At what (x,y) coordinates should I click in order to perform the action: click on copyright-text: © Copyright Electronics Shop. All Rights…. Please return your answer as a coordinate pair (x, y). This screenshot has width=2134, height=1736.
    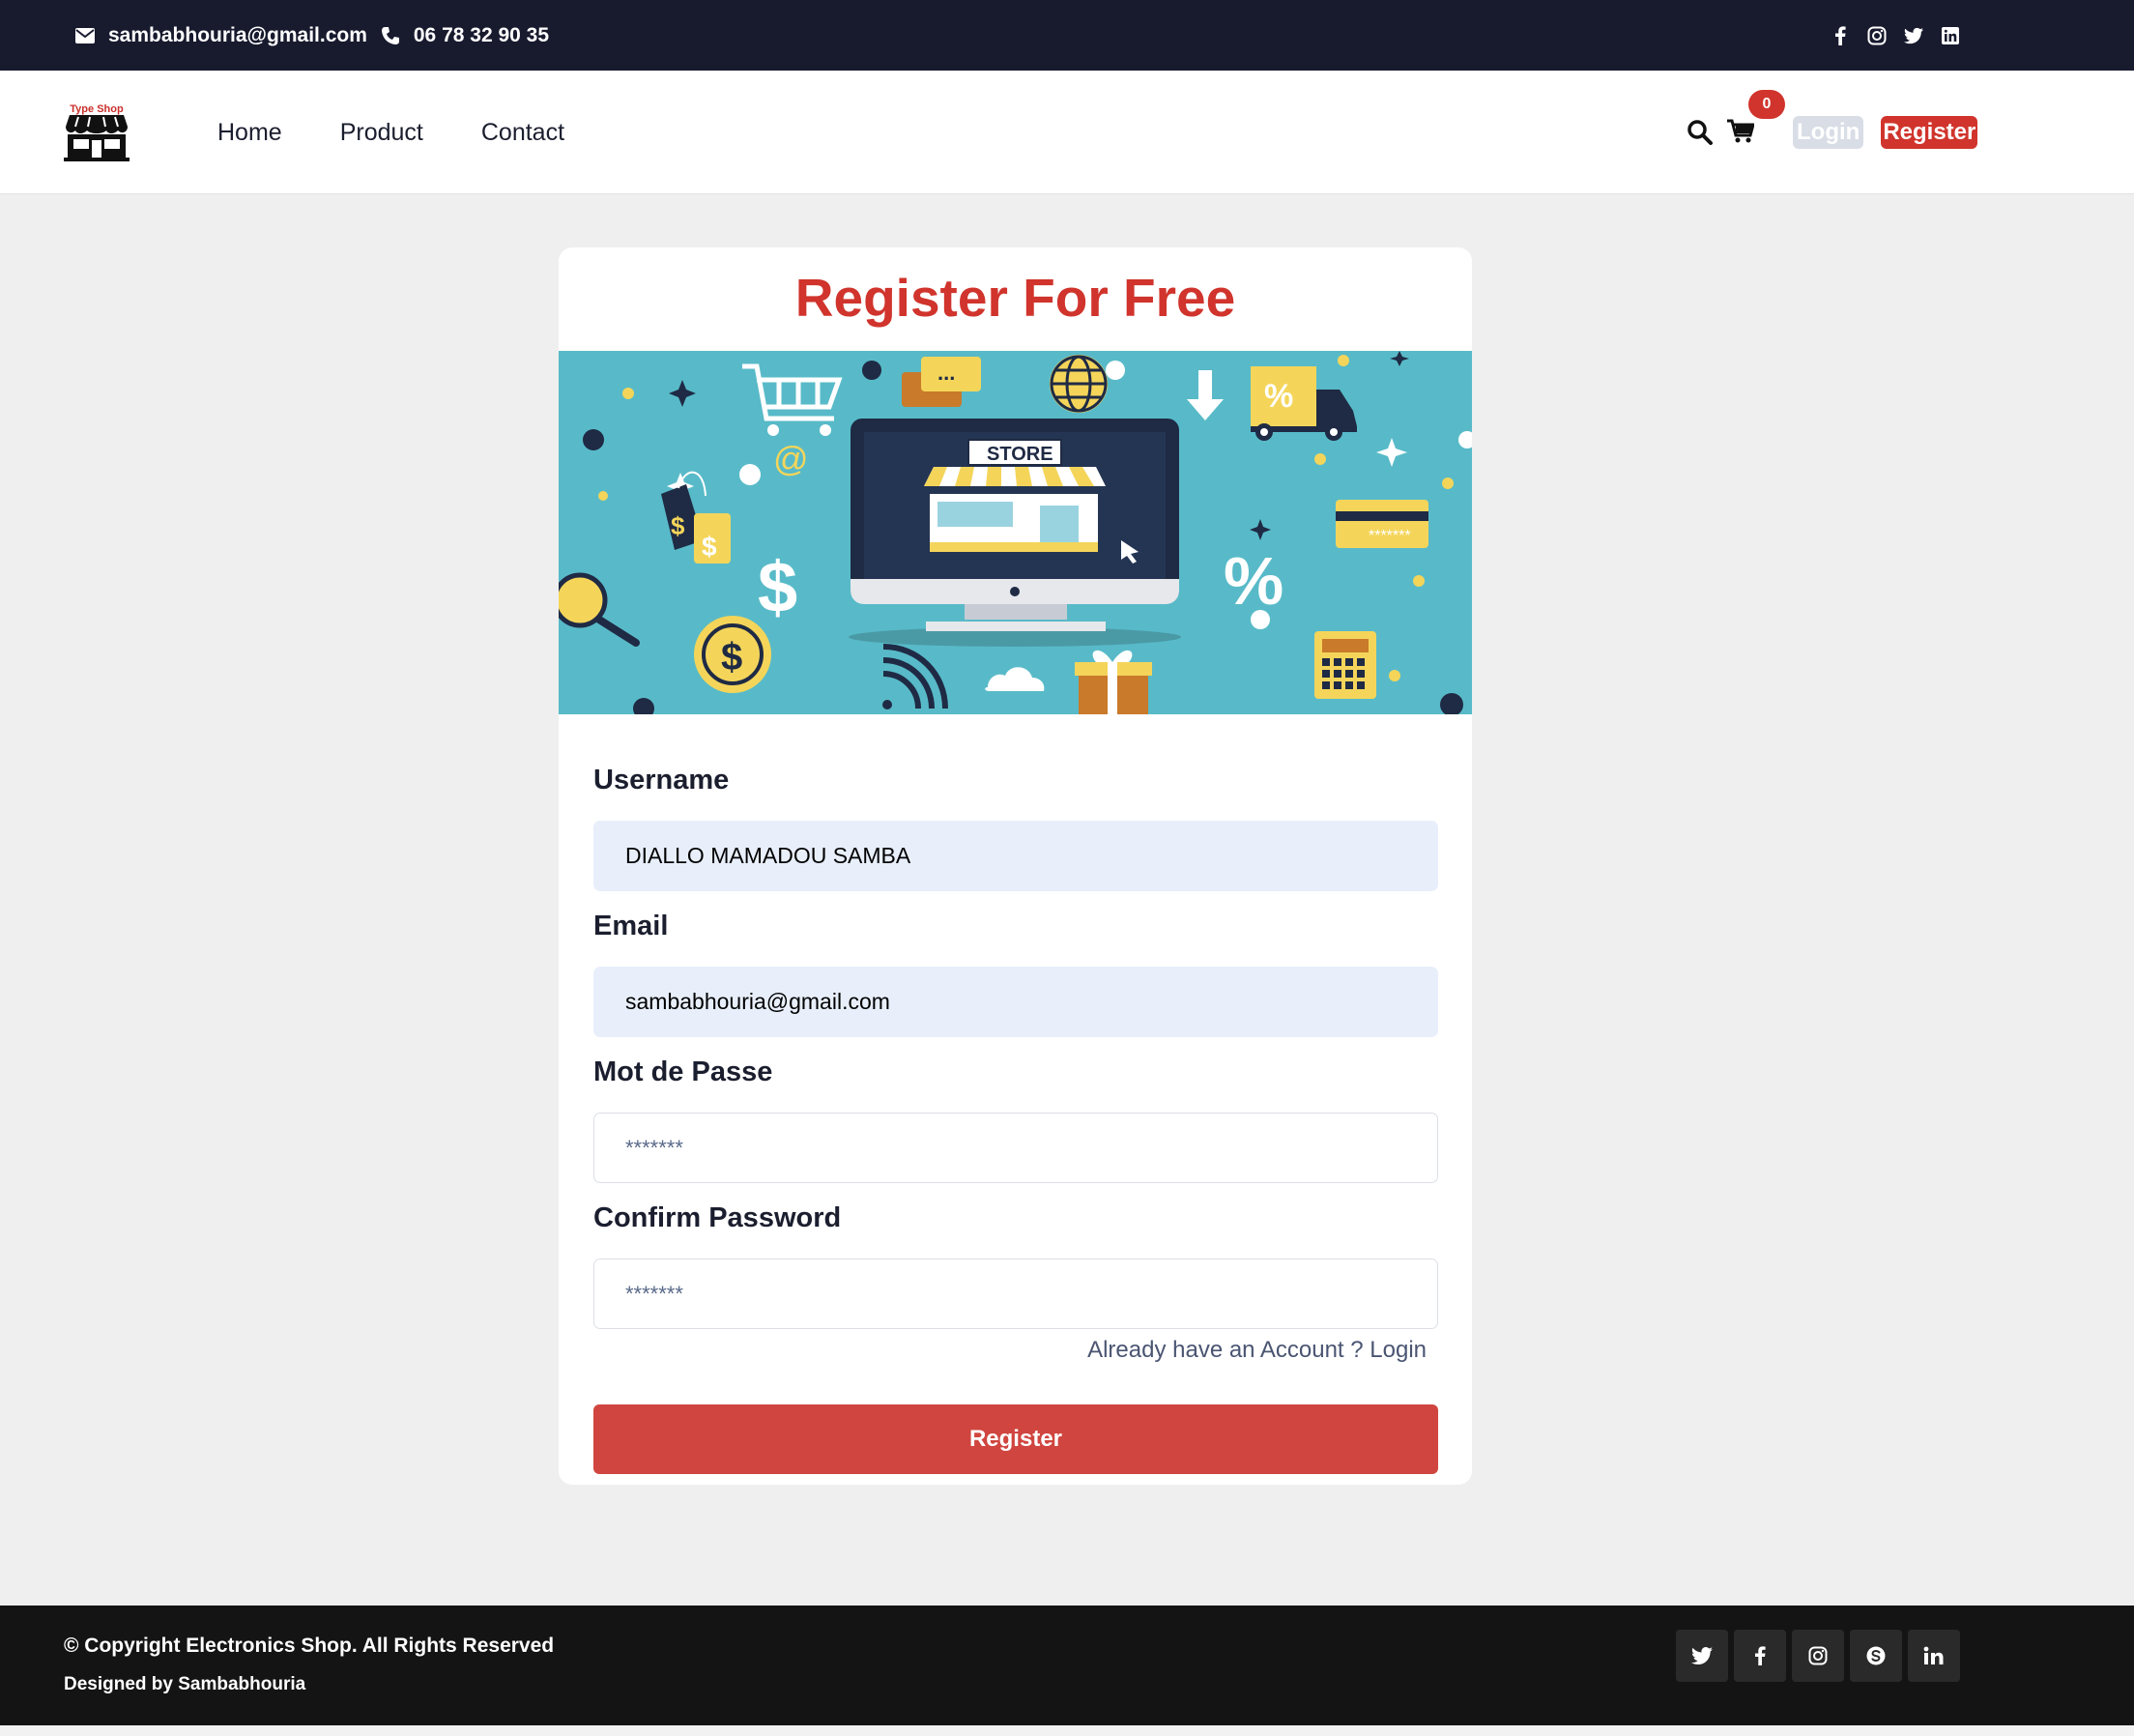
    Looking at the image, I should click on (309, 1646).